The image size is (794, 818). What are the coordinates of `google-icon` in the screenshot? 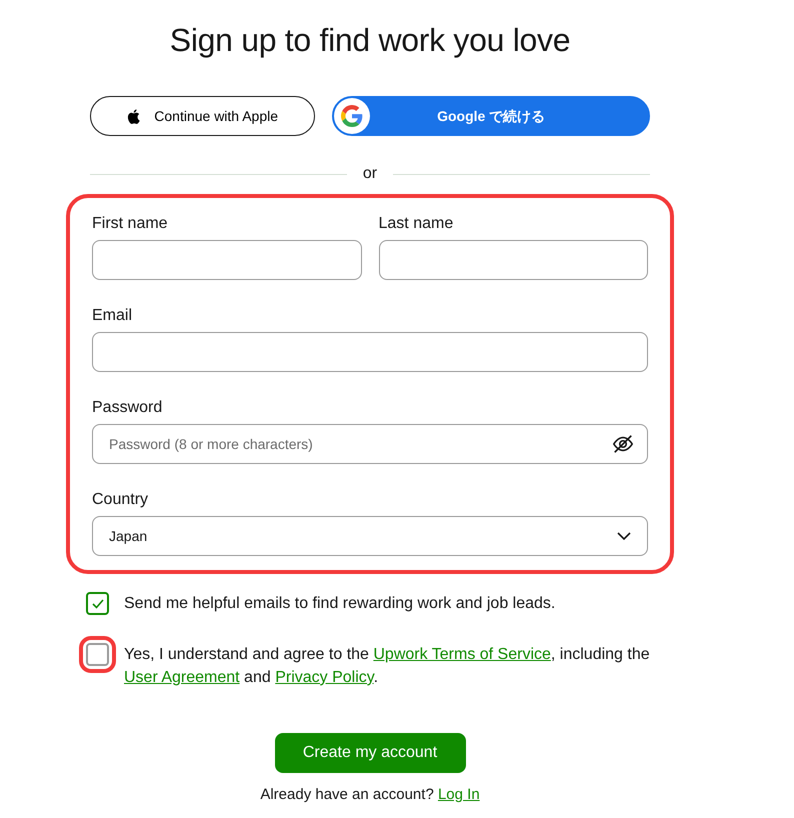 It's located at (352, 116).